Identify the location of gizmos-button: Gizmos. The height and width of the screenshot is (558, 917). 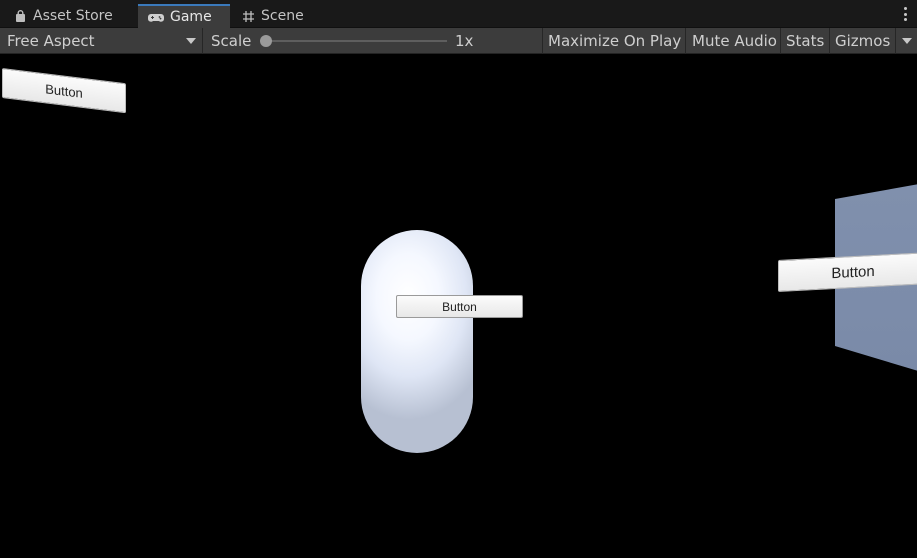
(862, 41).